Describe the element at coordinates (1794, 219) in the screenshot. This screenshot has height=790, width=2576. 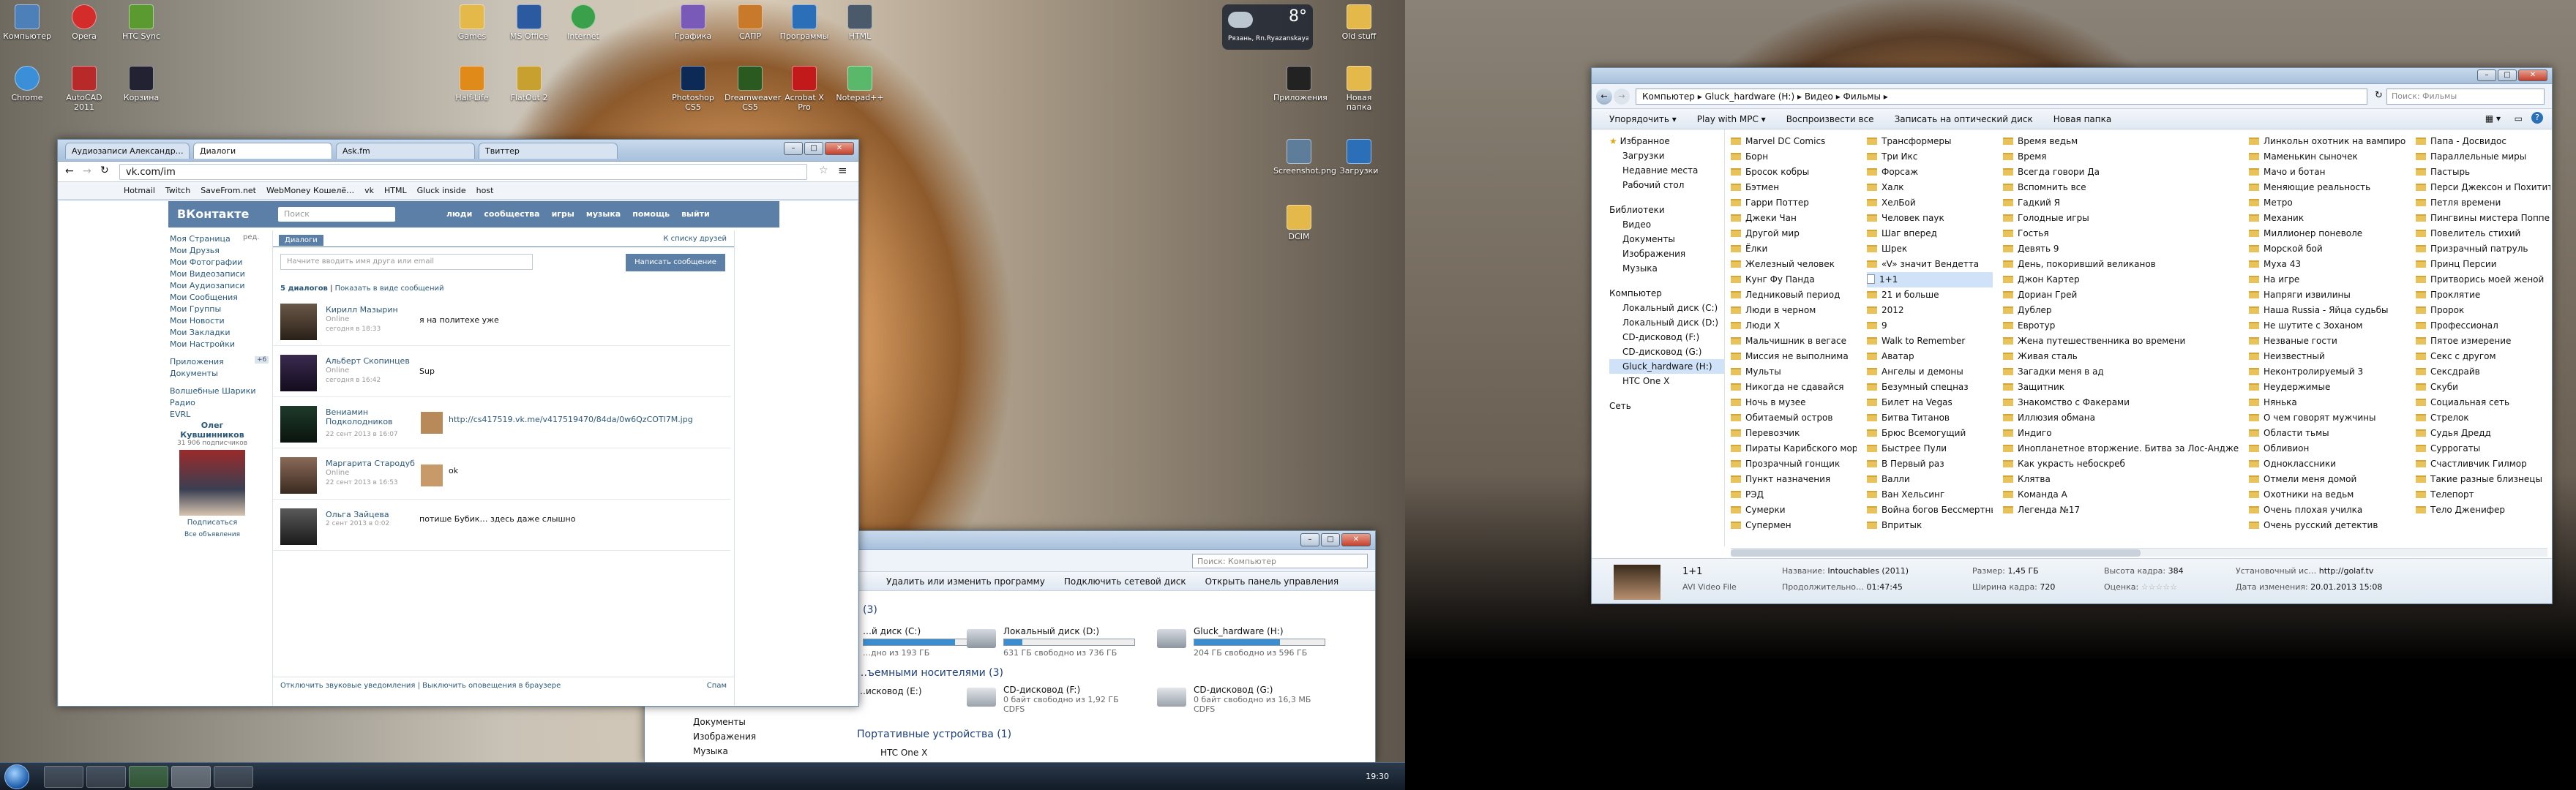
I see `folder-item: Джеки Чан` at that location.